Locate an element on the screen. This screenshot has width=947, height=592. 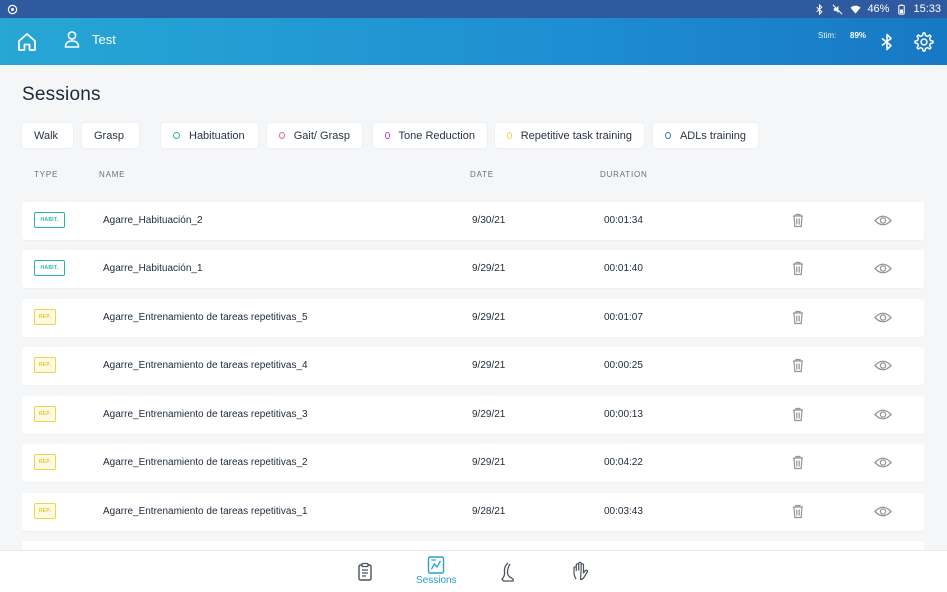
column-header-date: DATE is located at coordinates (482, 174).